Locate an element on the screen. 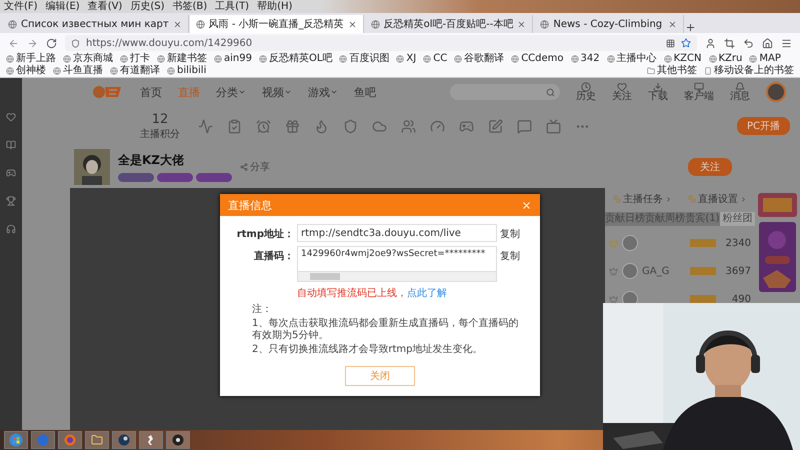  cloud-icon is located at coordinates (379, 126).